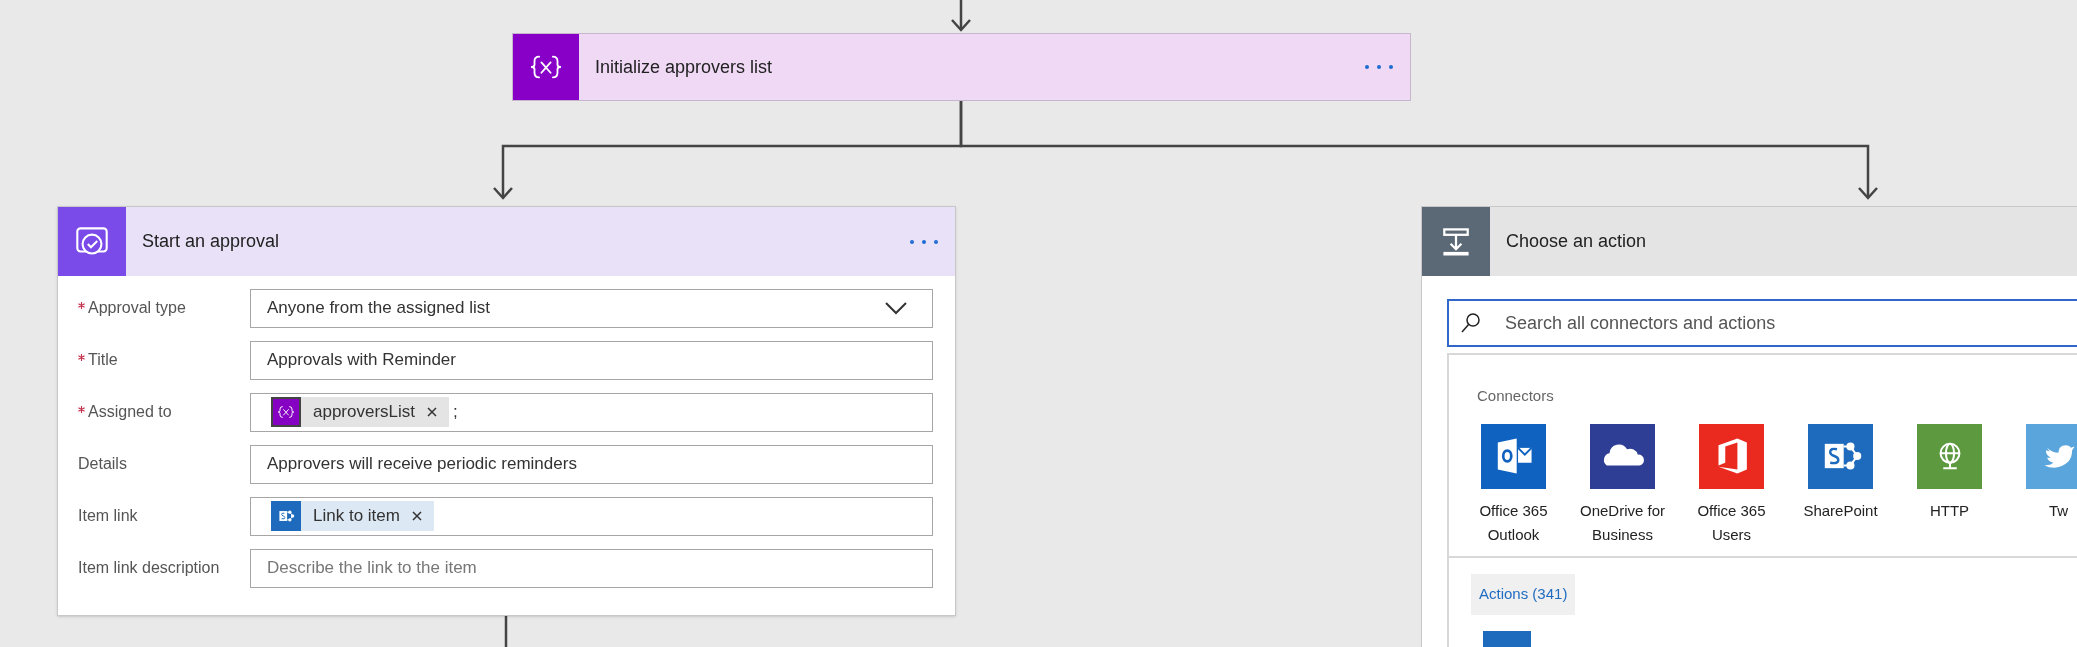 The image size is (2077, 647). I want to click on connector-tile: Office 365 Outlook, so click(1513, 485).